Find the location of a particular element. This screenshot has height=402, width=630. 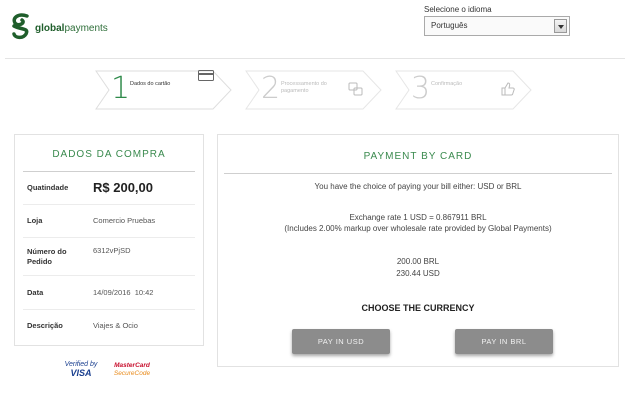

language-label: Selecione o idioma is located at coordinates (458, 9).